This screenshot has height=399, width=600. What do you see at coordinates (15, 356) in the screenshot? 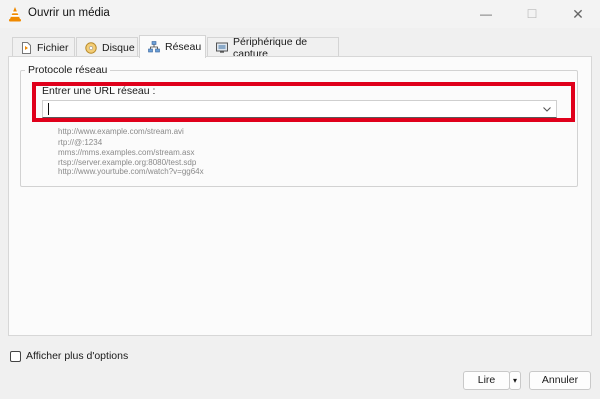
I see `more-options-checkbox` at bounding box center [15, 356].